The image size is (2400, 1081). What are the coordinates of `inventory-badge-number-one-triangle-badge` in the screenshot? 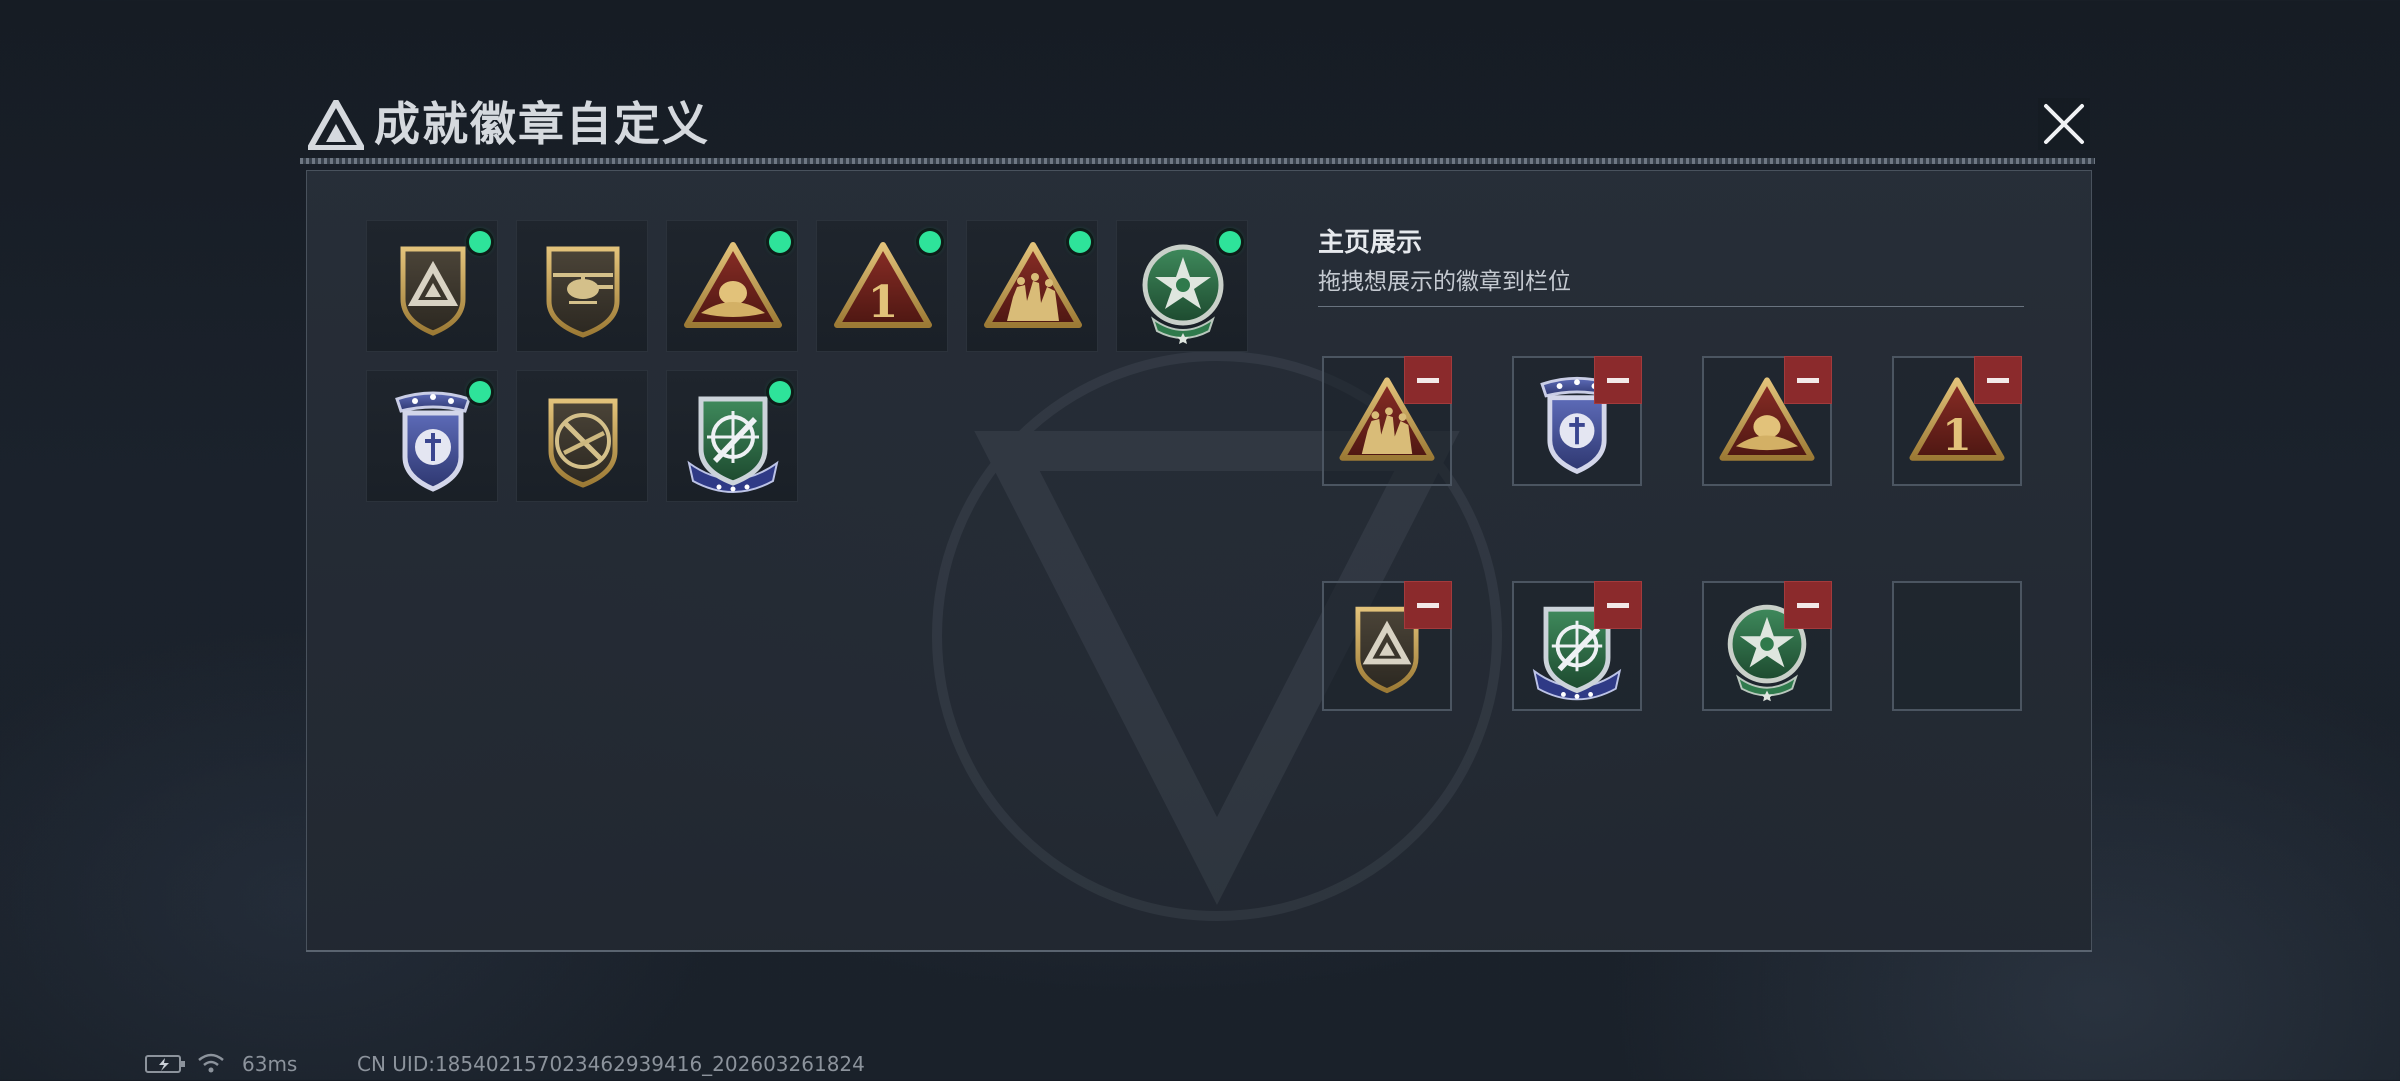 It's located at (882, 286).